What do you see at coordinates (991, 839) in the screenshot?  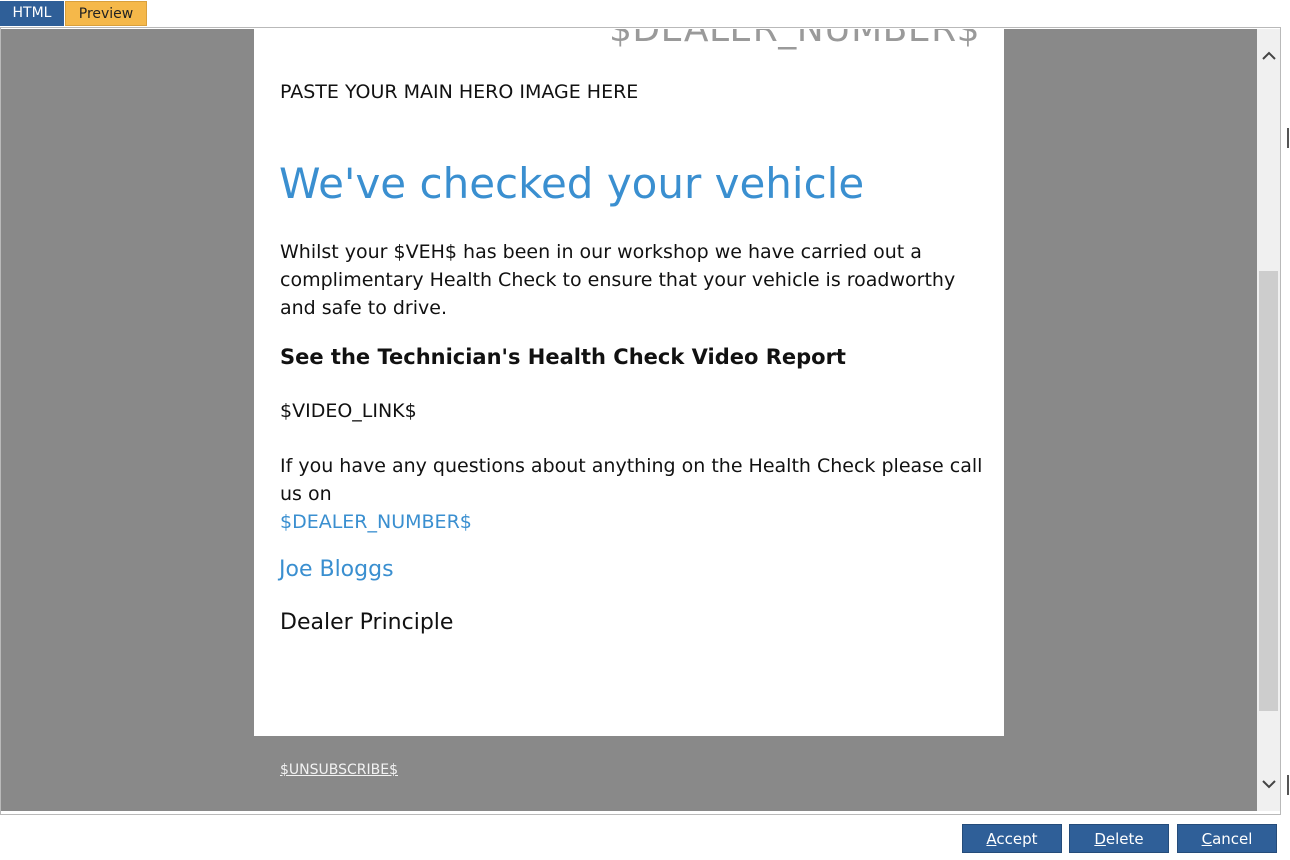 I see `accept-mnemonic: A` at bounding box center [991, 839].